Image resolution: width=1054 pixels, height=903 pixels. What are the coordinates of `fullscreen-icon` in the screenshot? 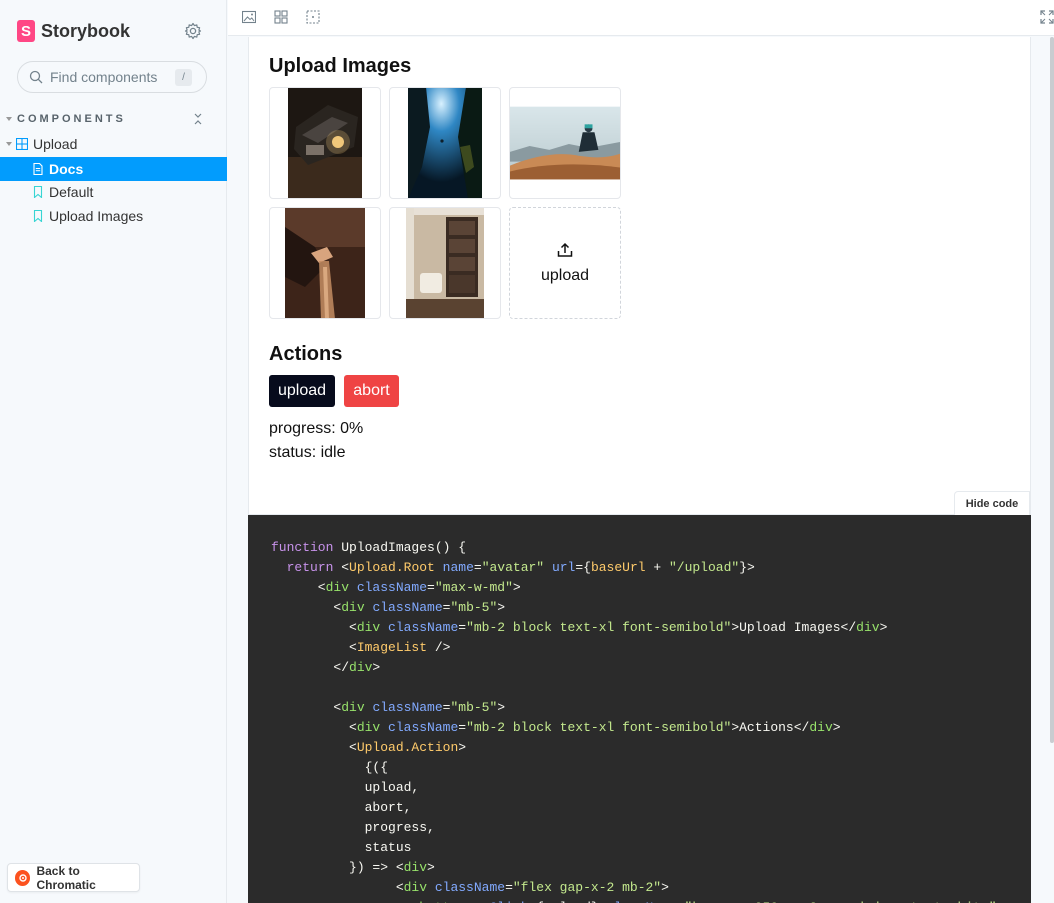 It's located at (1047, 17).